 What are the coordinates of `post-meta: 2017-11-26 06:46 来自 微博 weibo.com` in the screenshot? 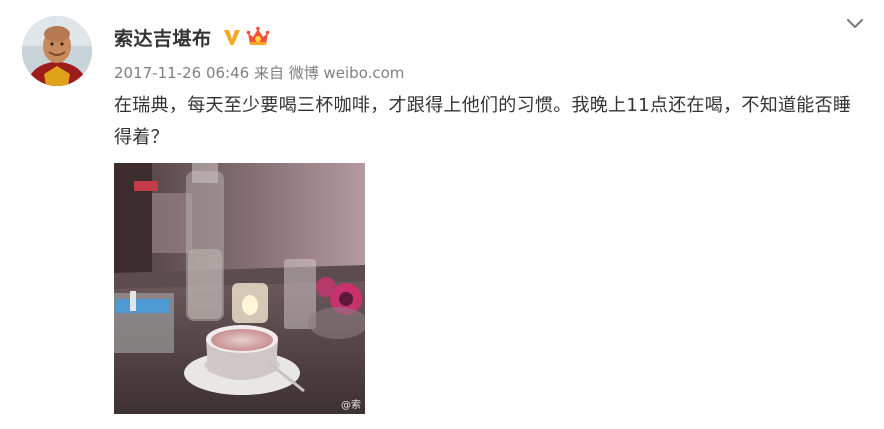 It's located at (259, 72).